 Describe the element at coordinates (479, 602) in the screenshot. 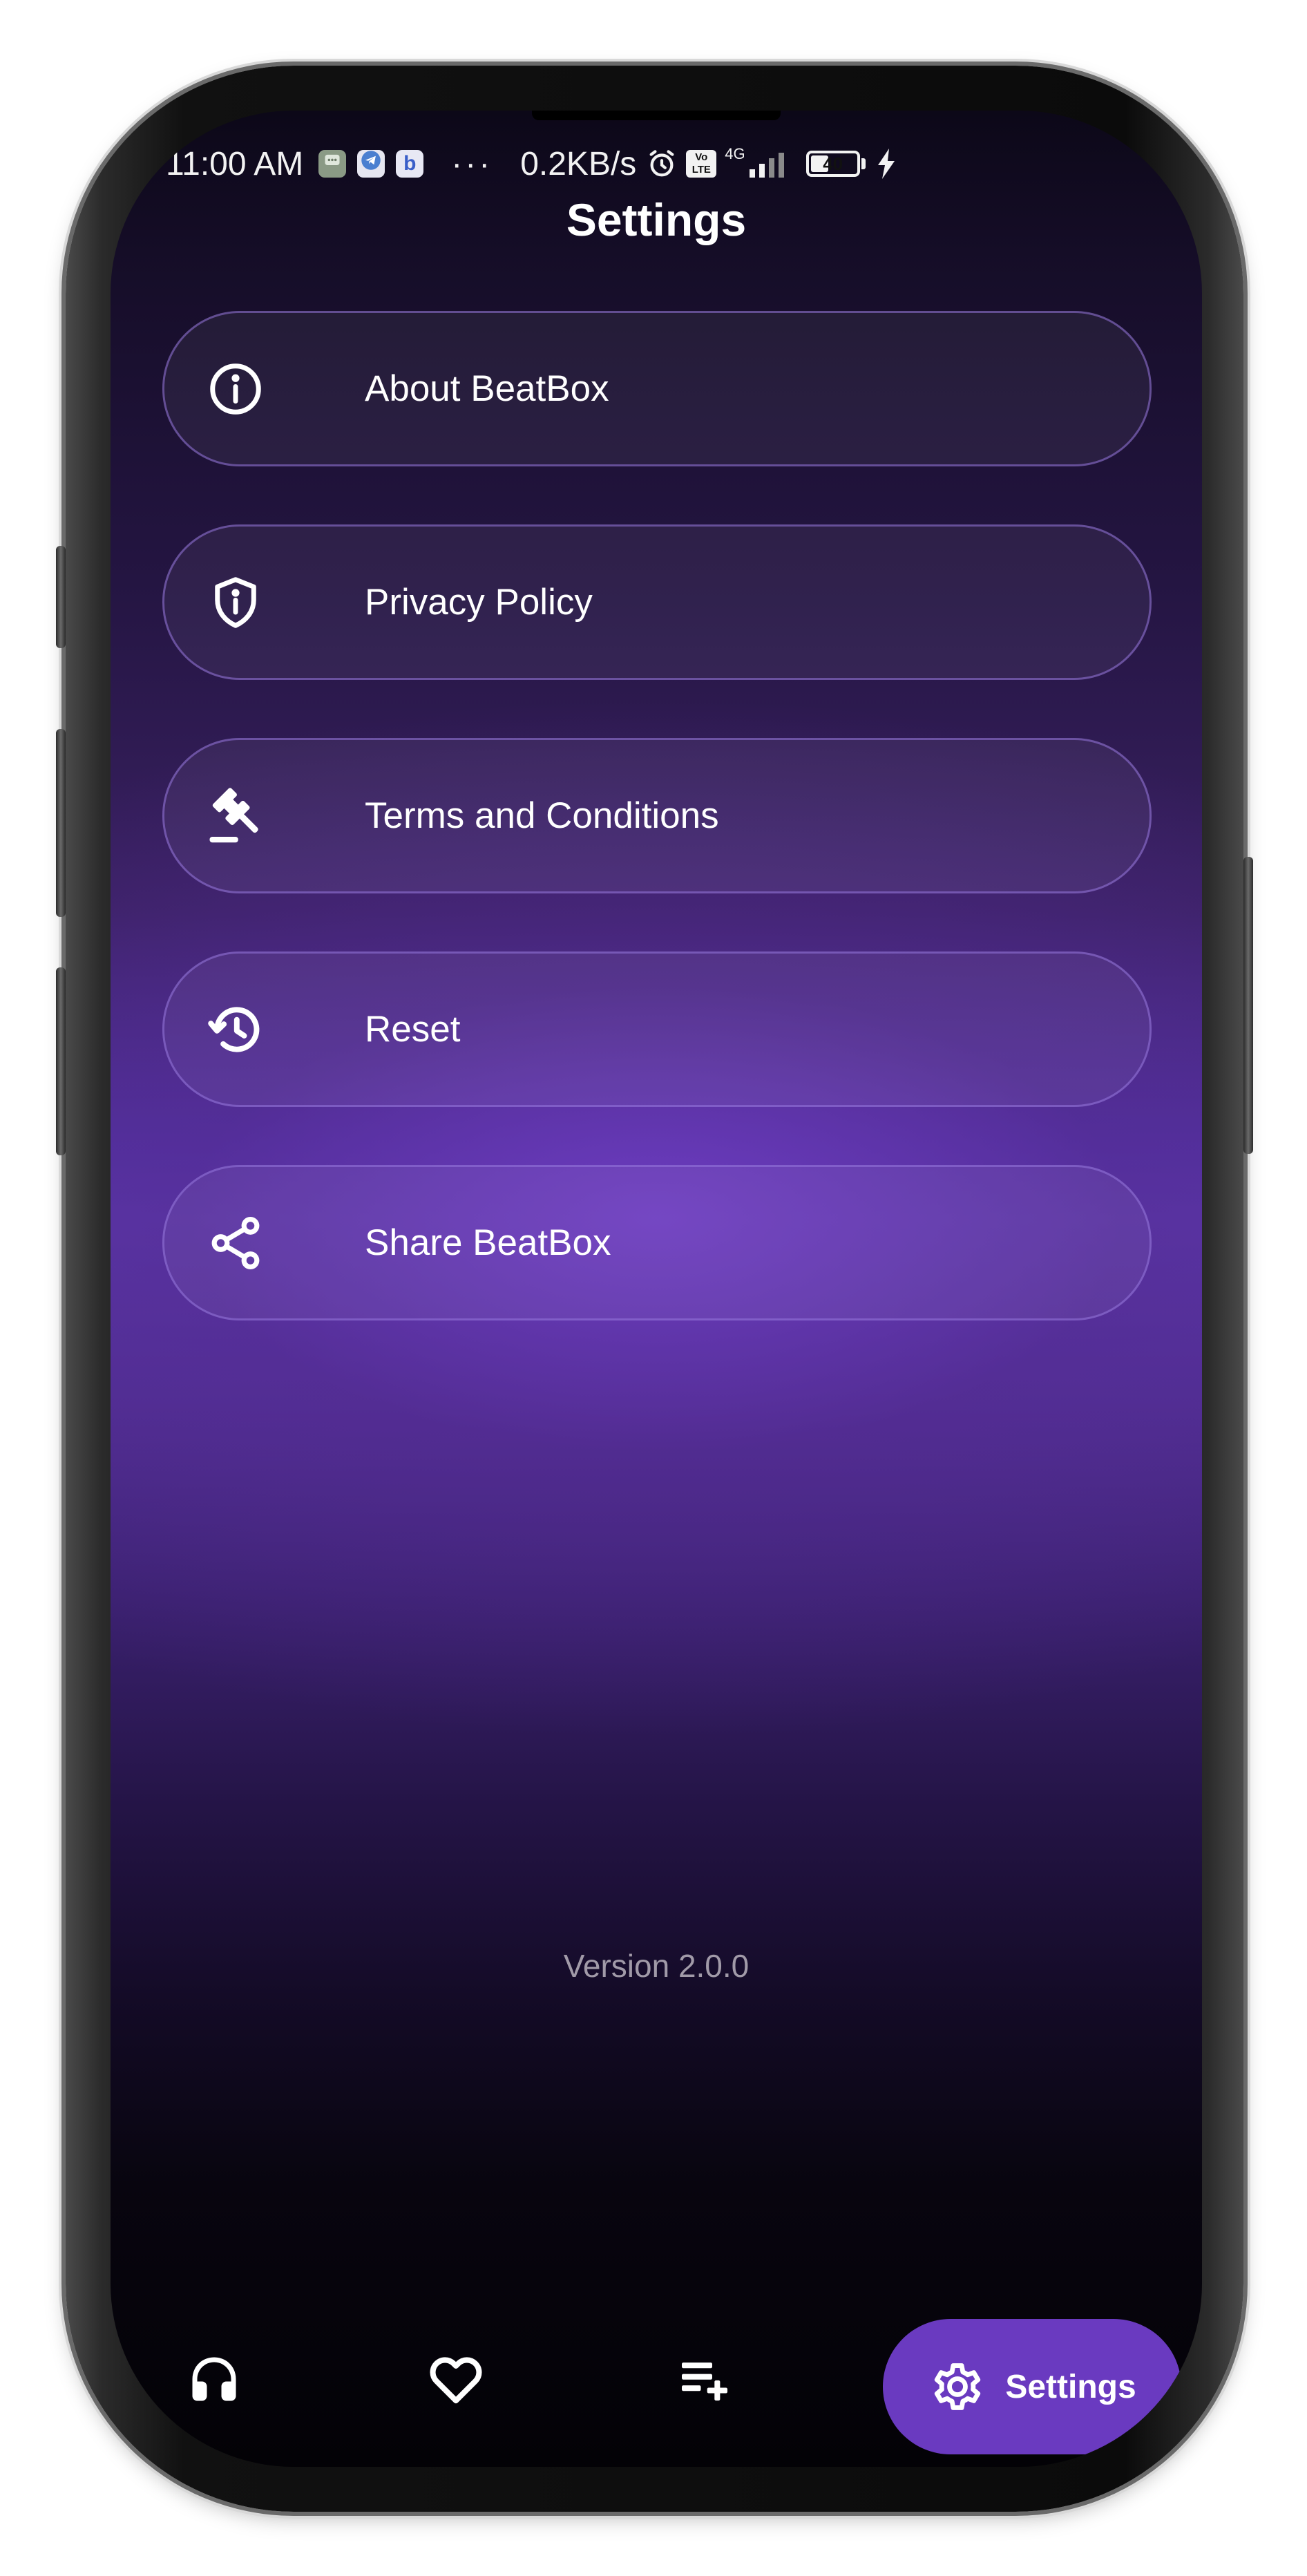

I see `settings-item-label: Privacy Policy` at that location.